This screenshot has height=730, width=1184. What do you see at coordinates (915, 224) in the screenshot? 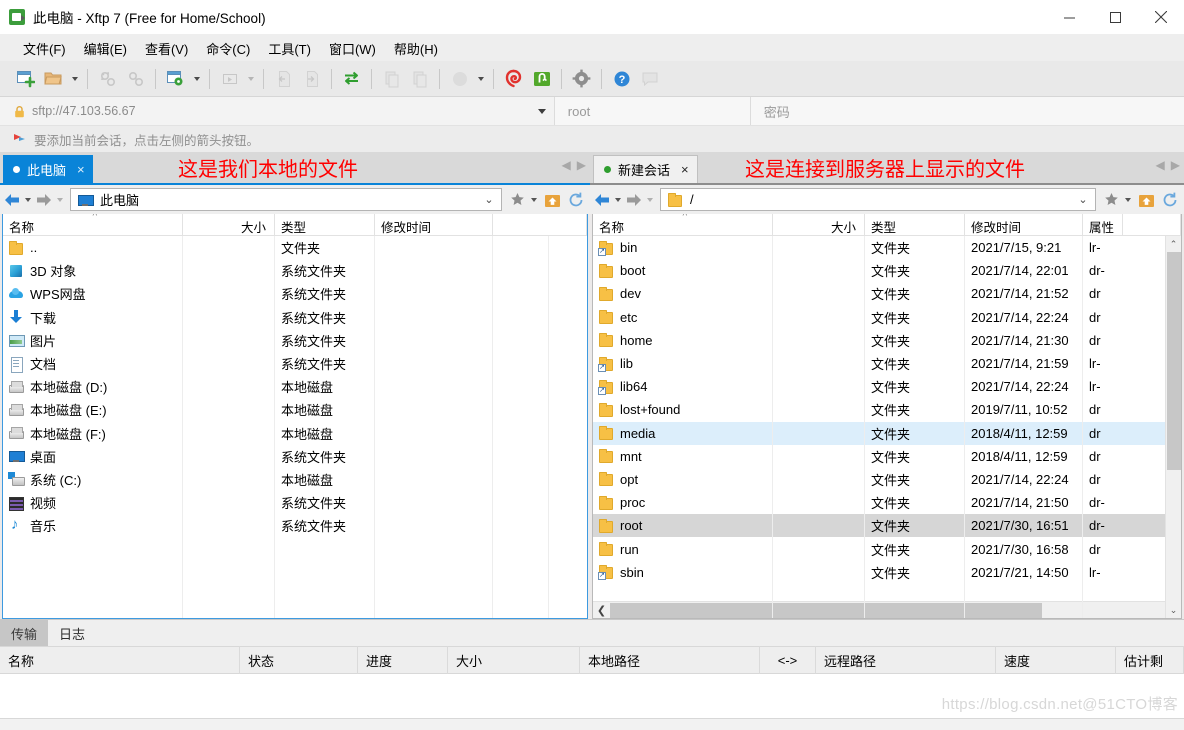
I see `remote-col-type: 类型` at bounding box center [915, 224].